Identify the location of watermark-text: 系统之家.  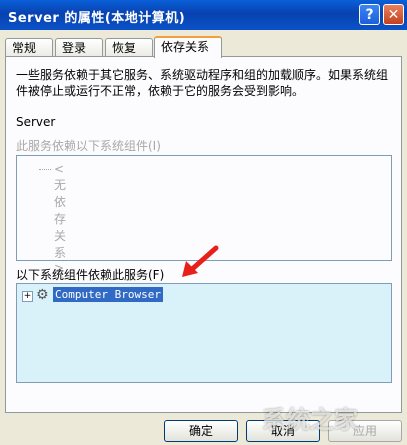
(310, 420).